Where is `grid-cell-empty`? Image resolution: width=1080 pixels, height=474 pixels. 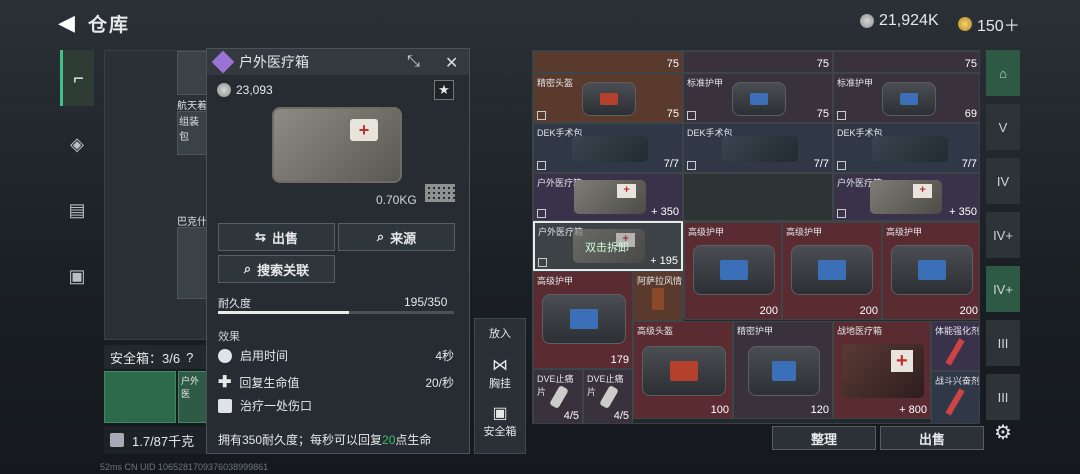
grid-cell-empty is located at coordinates (758, 197).